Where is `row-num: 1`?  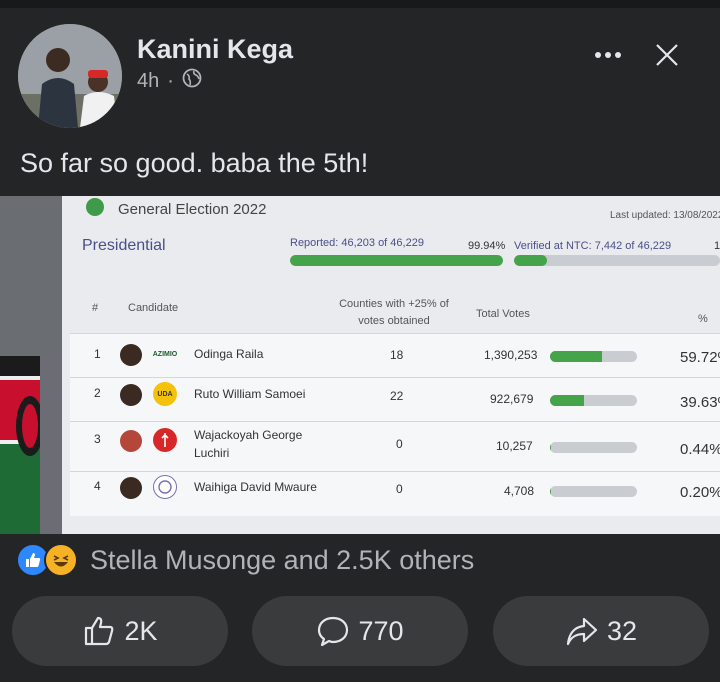 row-num: 1 is located at coordinates (97, 354).